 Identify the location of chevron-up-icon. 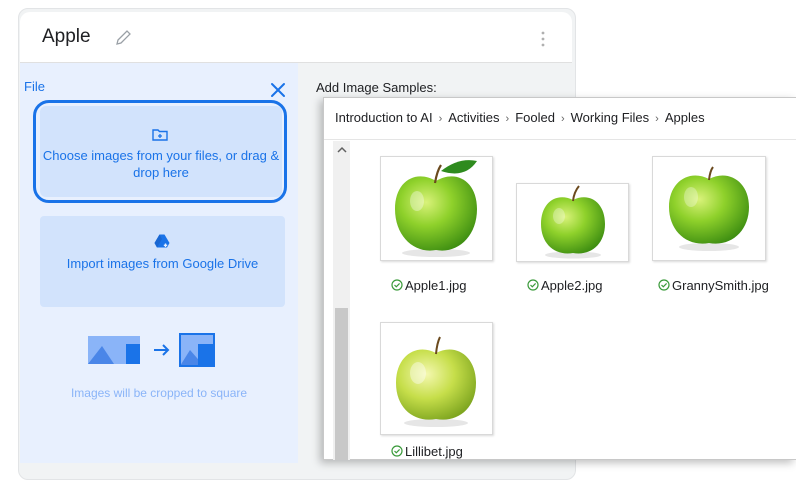
(342, 150).